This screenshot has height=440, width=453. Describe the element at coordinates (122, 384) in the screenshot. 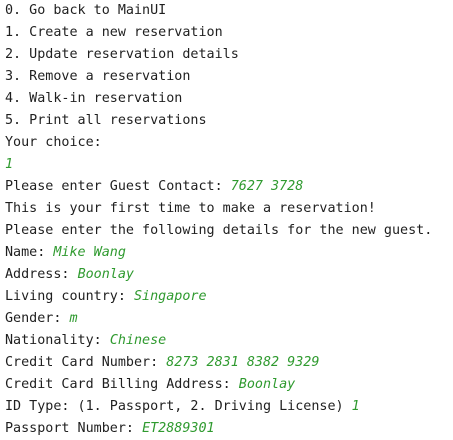

I see `billing-address-prompt: Credit Card Billing Address:` at that location.